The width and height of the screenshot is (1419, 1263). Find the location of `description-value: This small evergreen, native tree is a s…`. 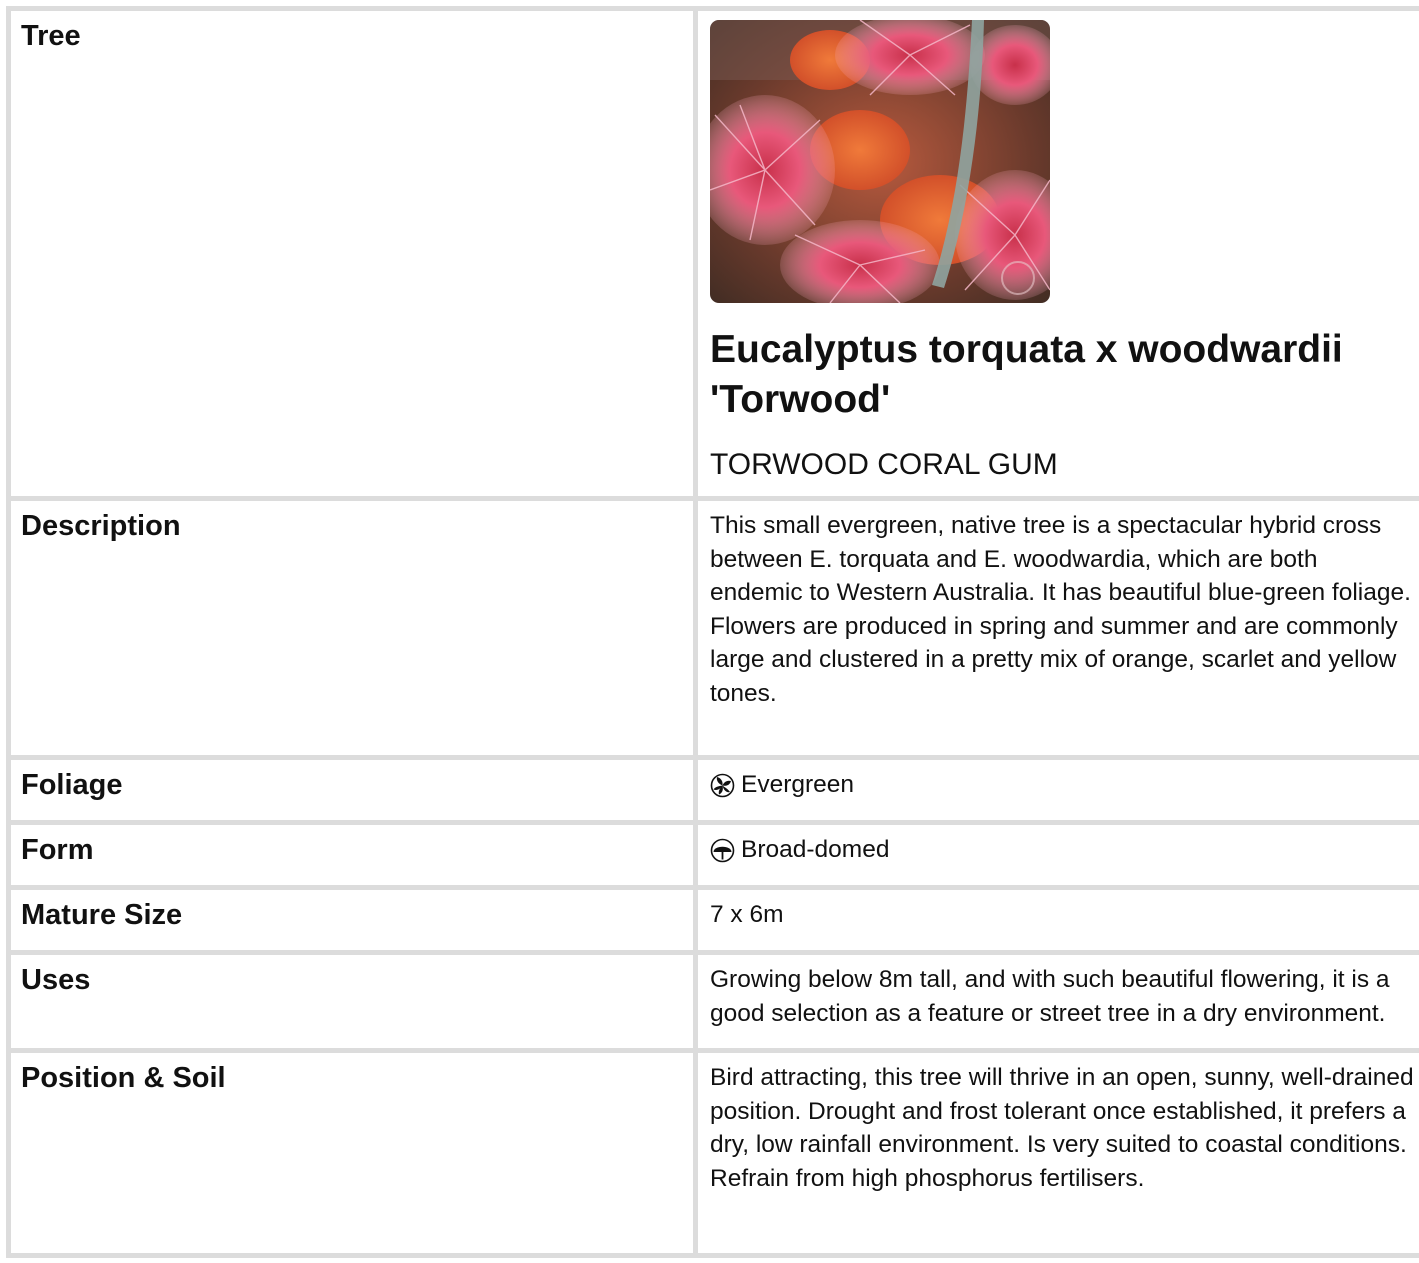

description-value: This small evergreen, native tree is a s… is located at coordinates (1060, 609).